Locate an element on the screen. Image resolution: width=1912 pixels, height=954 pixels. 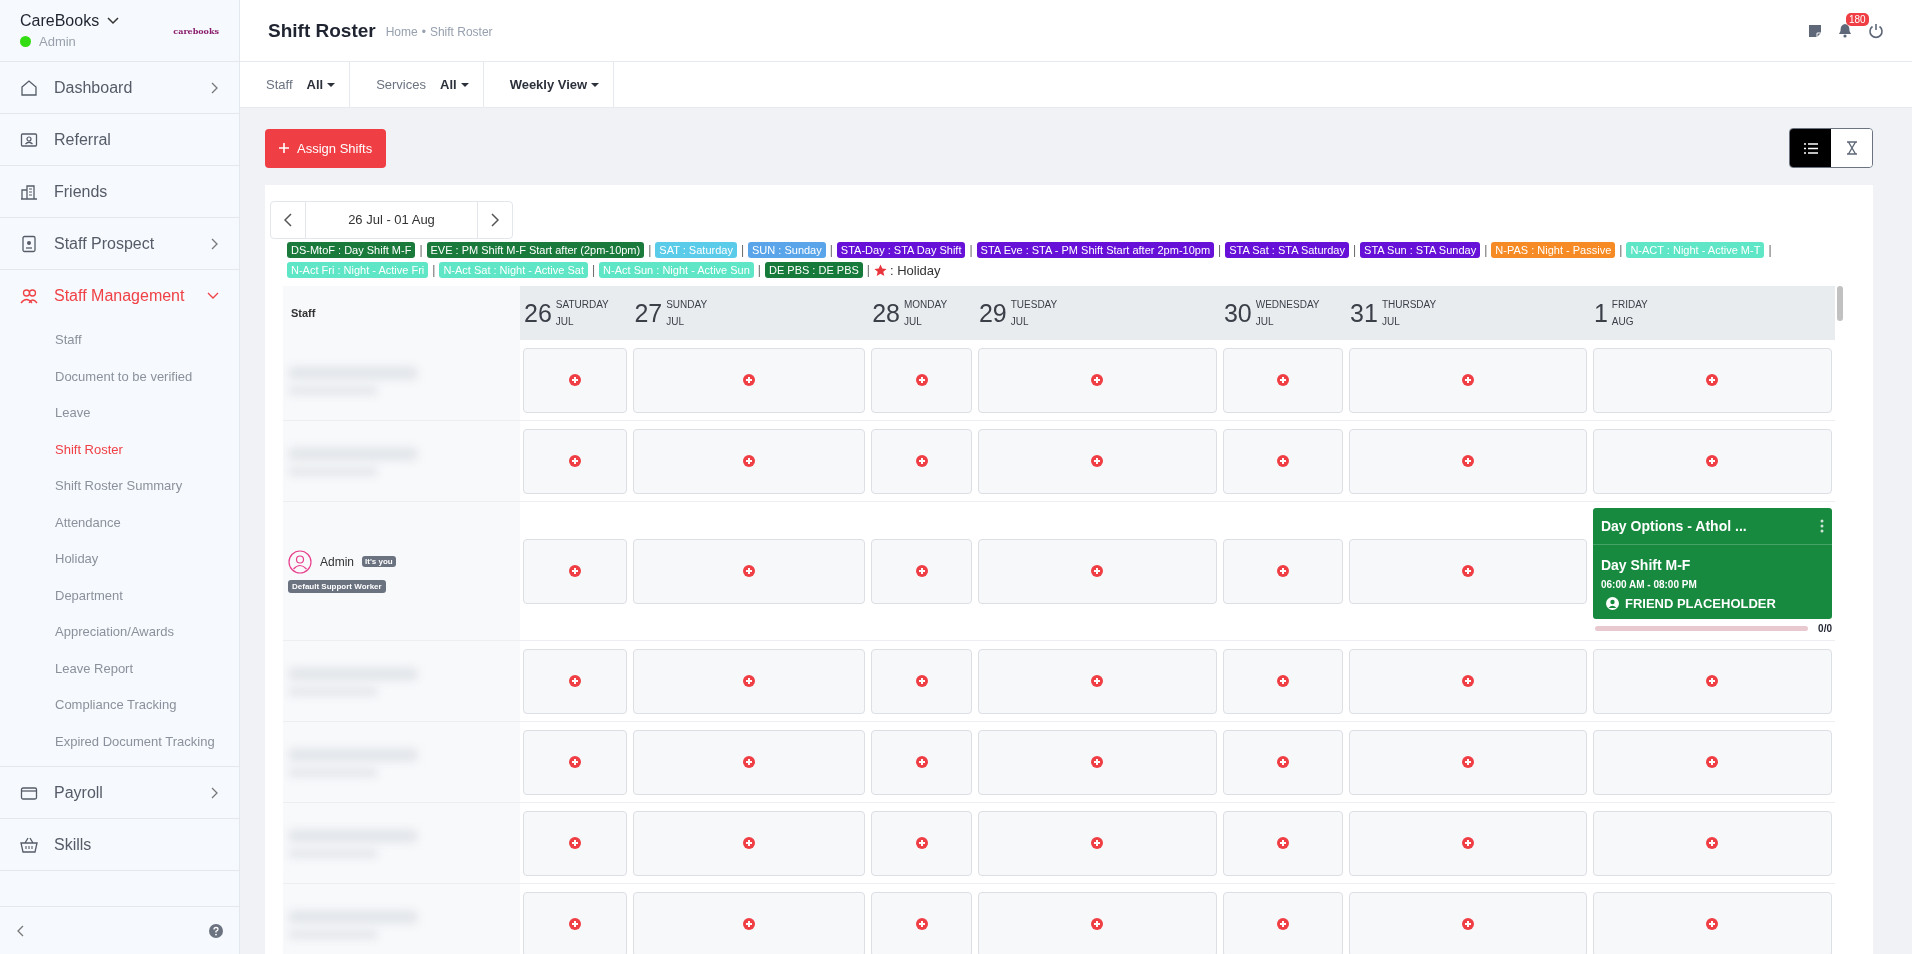
breadcrumb-link: Shift Roster is located at coordinates (461, 31).